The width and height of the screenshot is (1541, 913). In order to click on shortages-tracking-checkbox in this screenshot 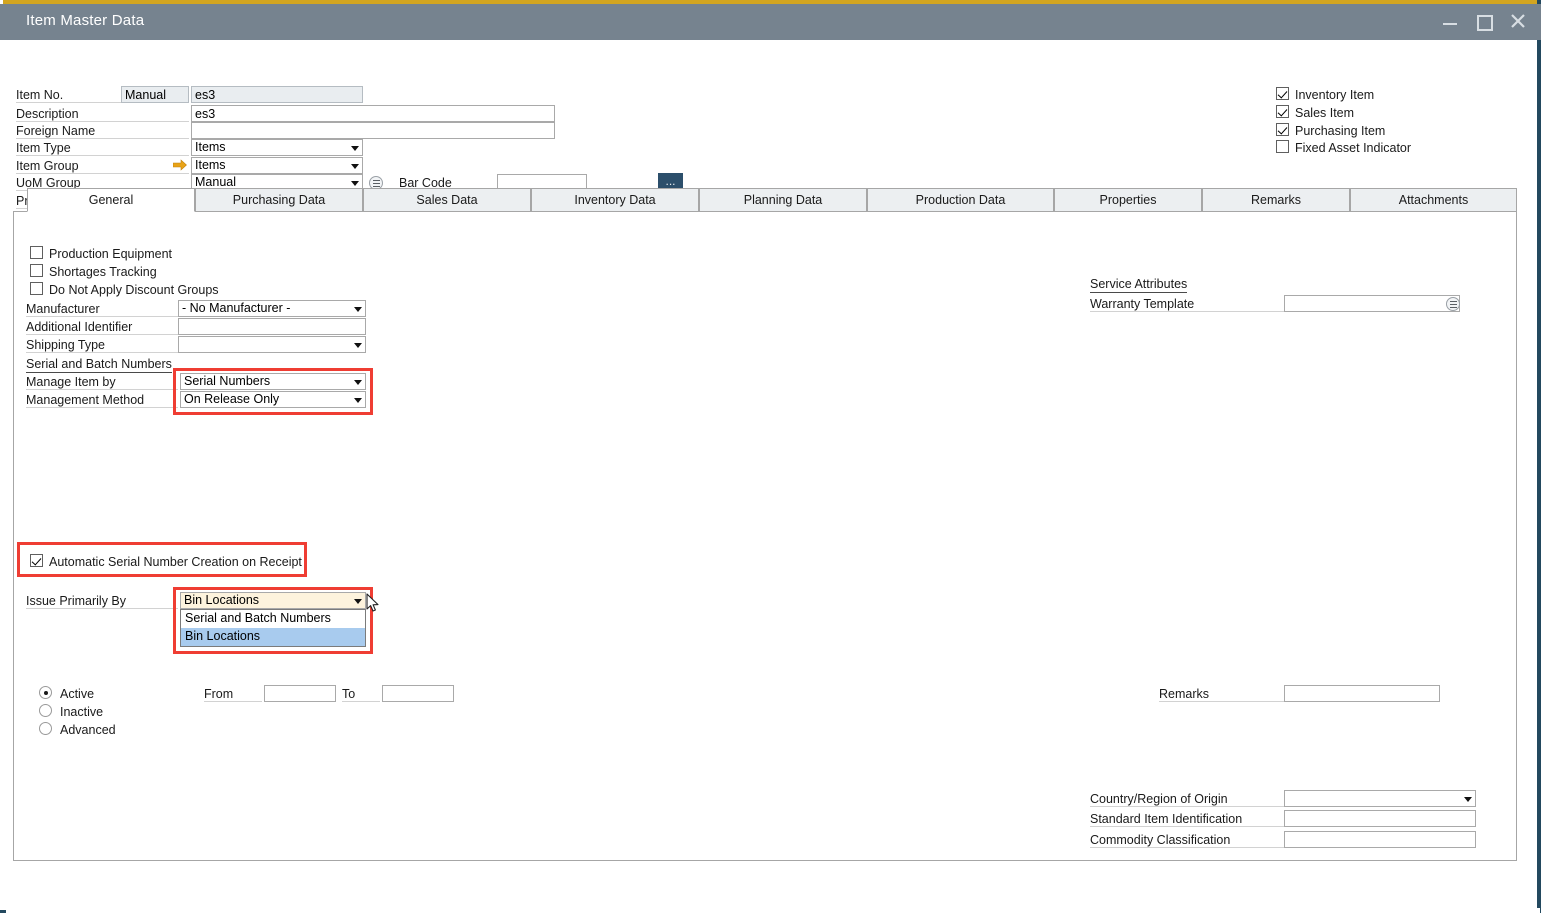, I will do `click(36, 270)`.